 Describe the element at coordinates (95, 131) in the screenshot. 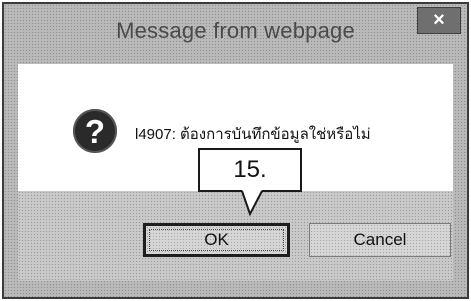

I see `question-icon: ?` at that location.